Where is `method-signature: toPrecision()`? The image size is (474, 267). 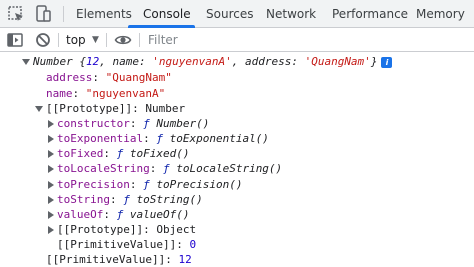 method-signature: toPrecision() is located at coordinates (199, 184).